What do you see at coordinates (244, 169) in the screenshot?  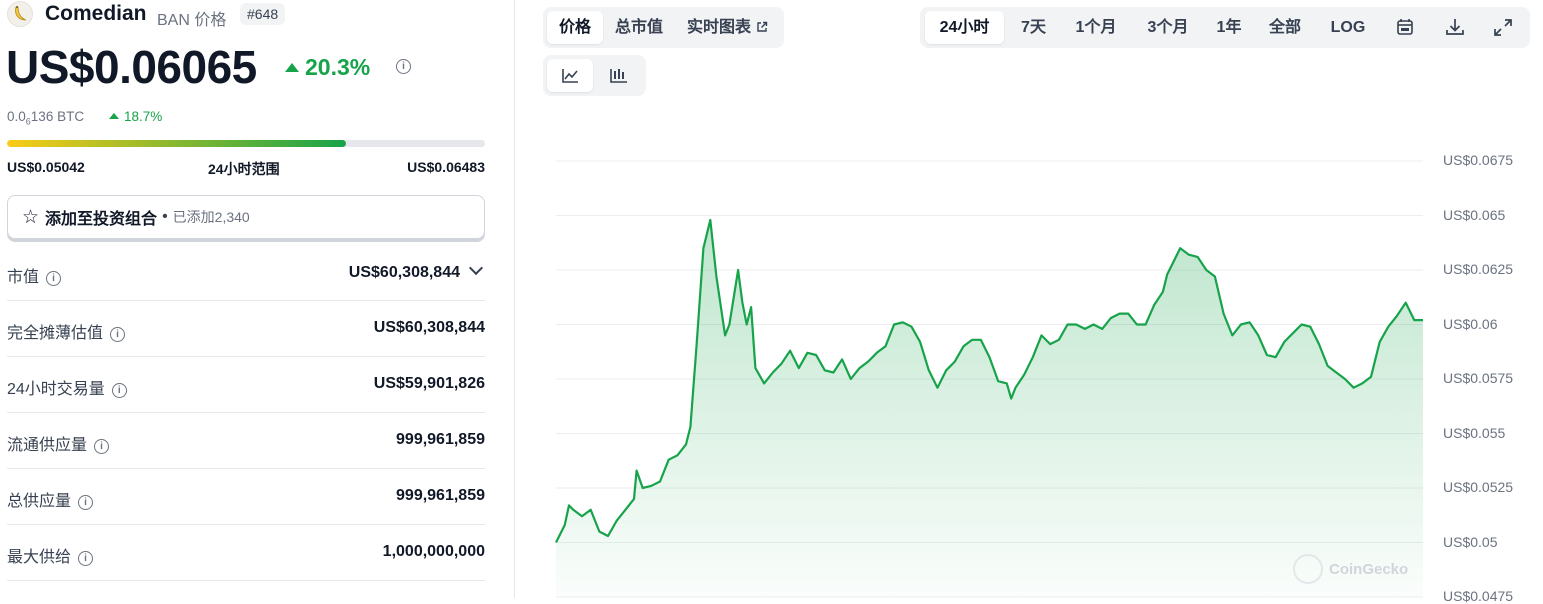 I see `range-label: 24小时范围` at bounding box center [244, 169].